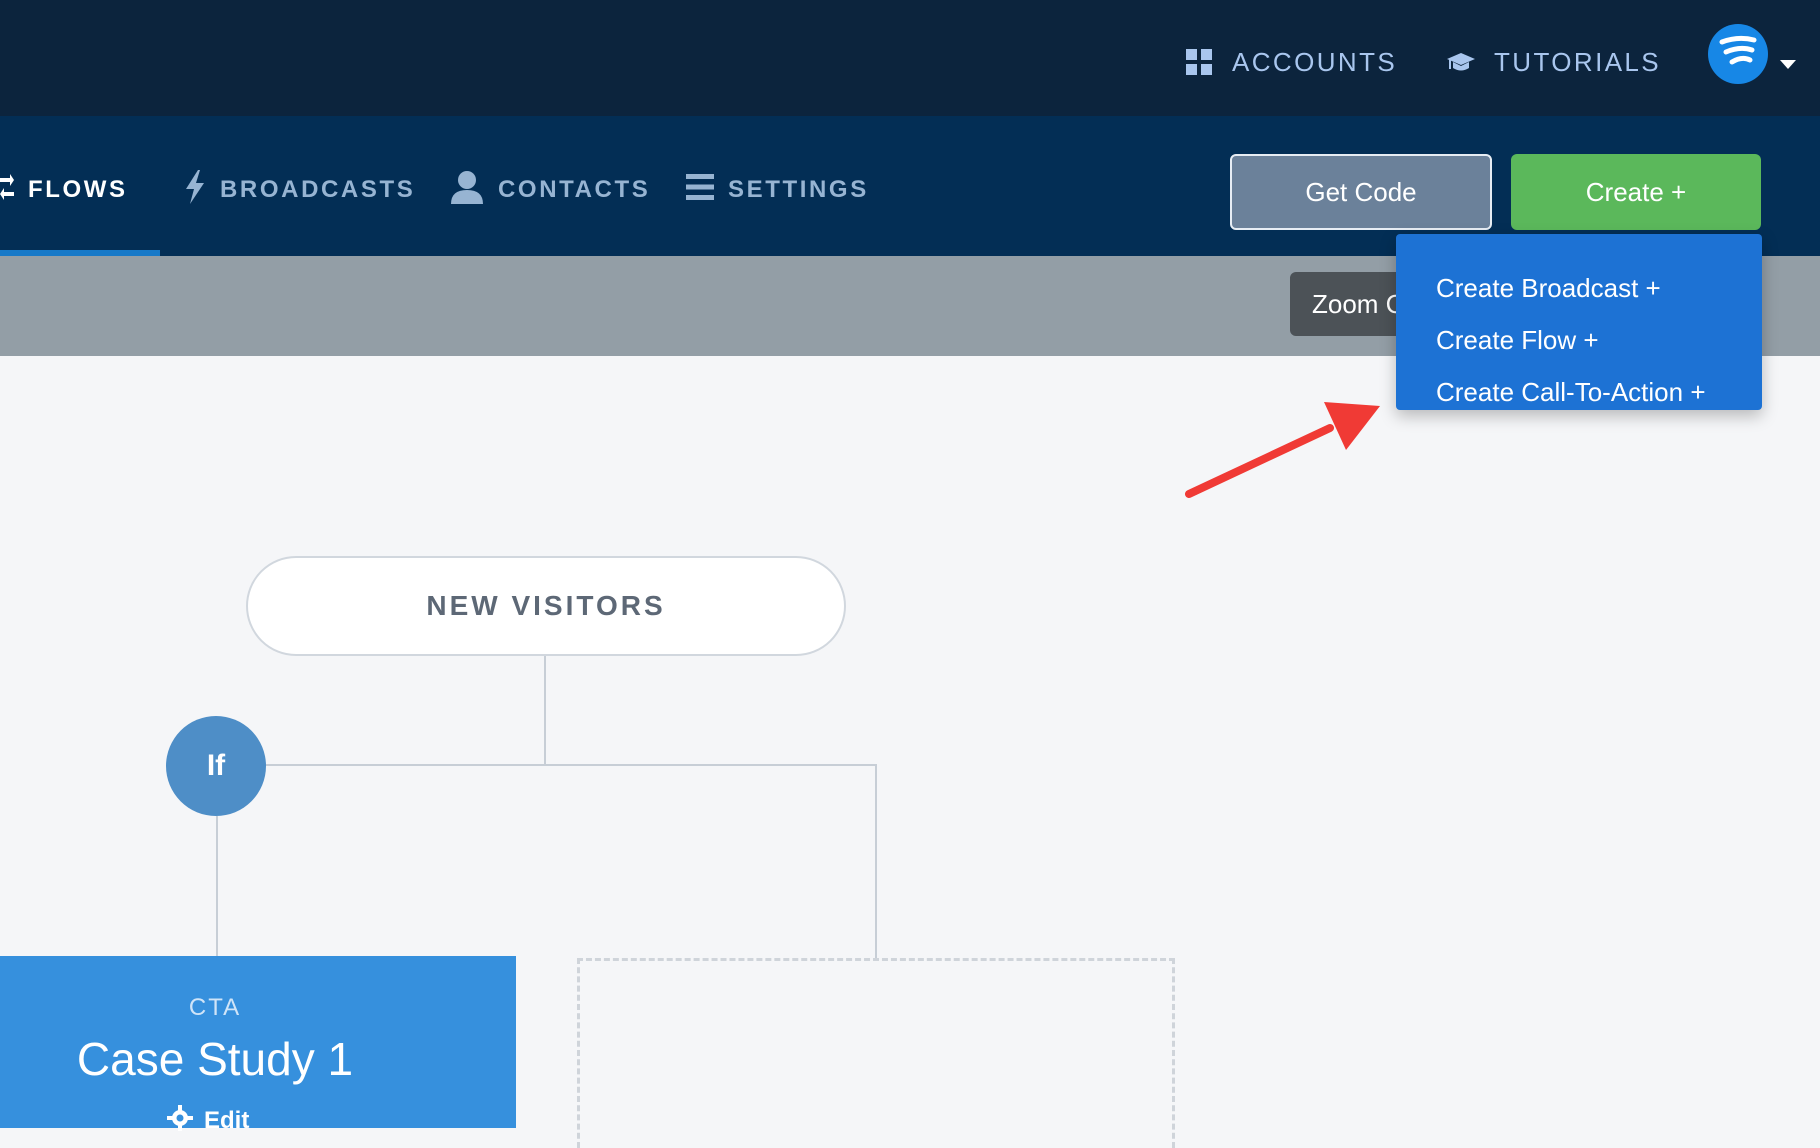 This screenshot has height=1148, width=1820. I want to click on tab-broadcasts-label: BROADCASTS, so click(318, 189).